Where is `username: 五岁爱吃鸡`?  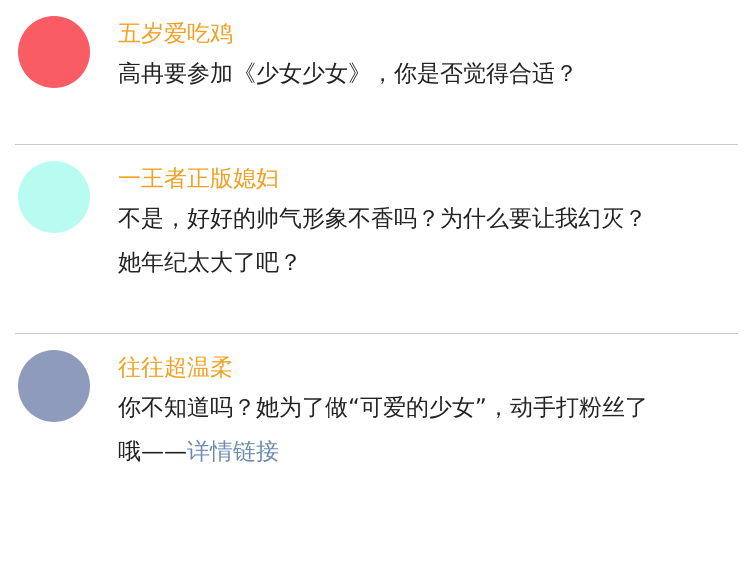
username: 五岁爱吃鸡 is located at coordinates (175, 34).